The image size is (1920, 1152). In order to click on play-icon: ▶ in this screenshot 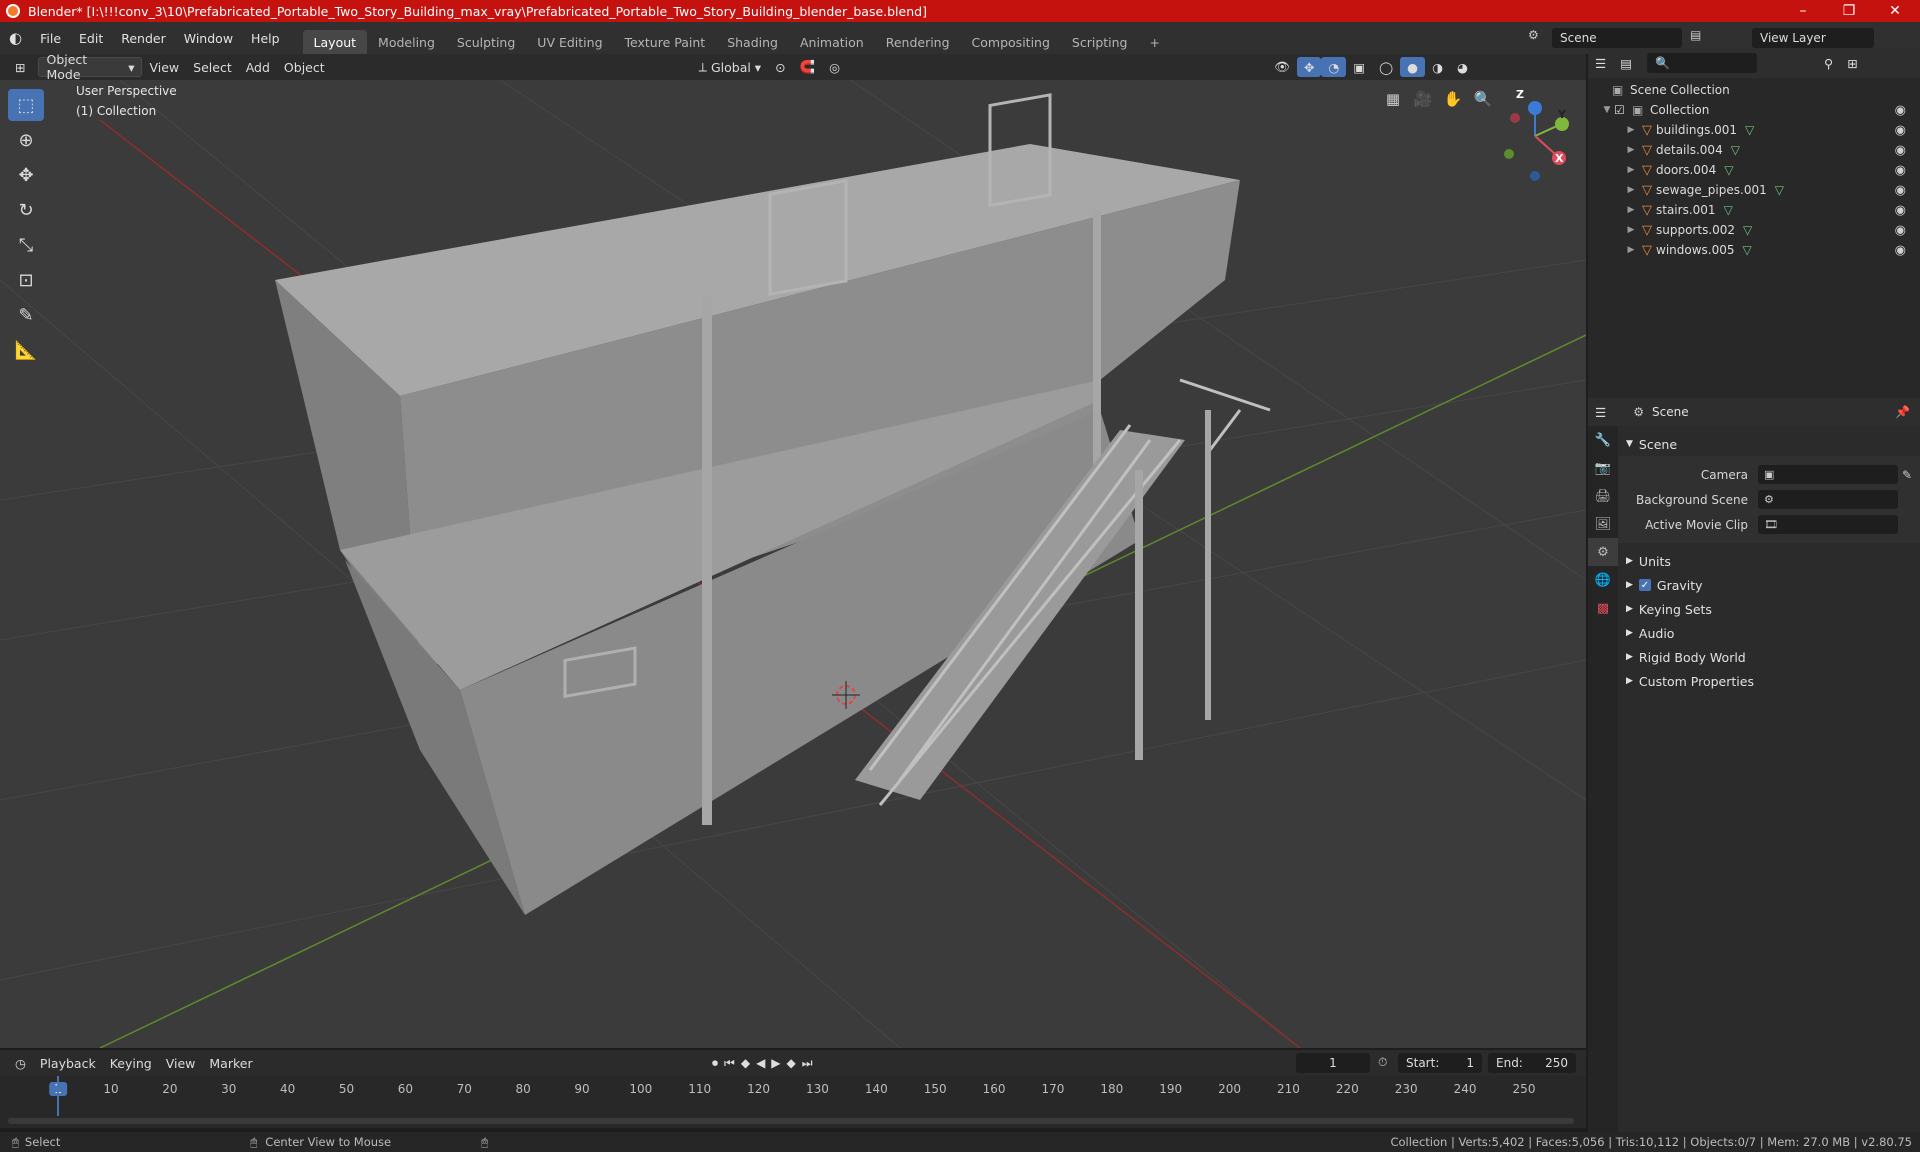, I will do `click(775, 1063)`.